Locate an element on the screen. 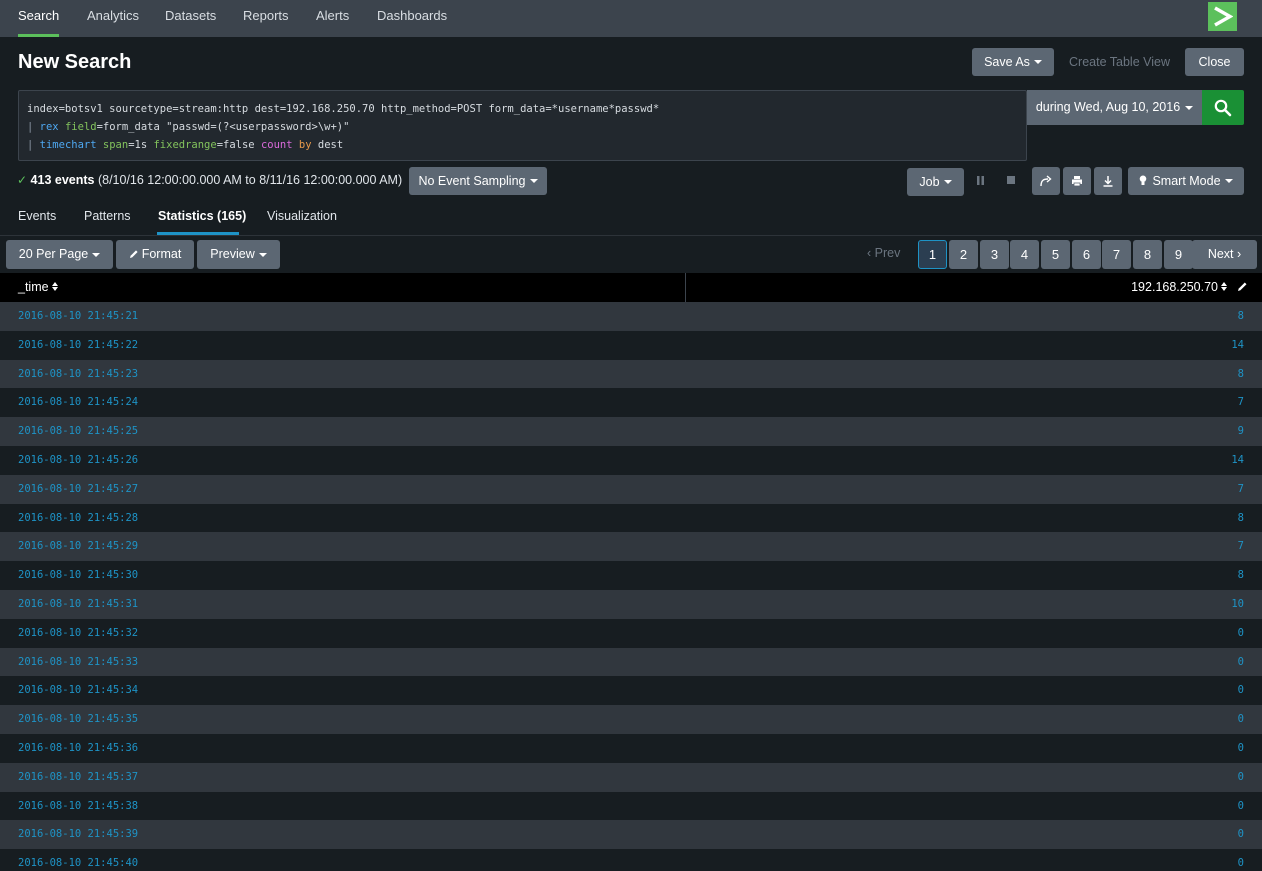  nav-alerts: Alerts is located at coordinates (332, 18).